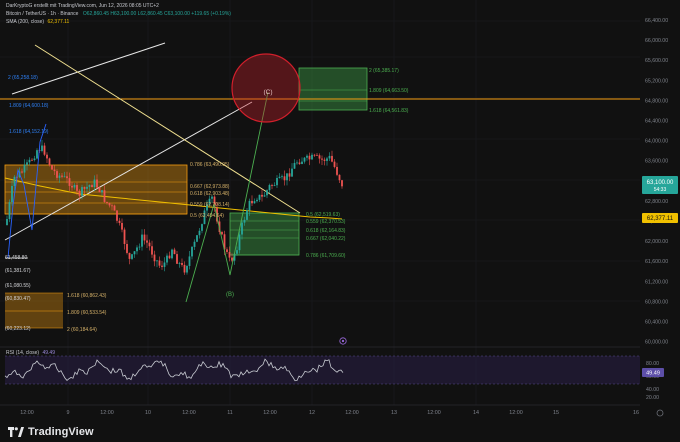 This screenshot has width=680, height=442. I want to click on rsi-legend: RSI (14, close) 49.49, so click(30, 353).